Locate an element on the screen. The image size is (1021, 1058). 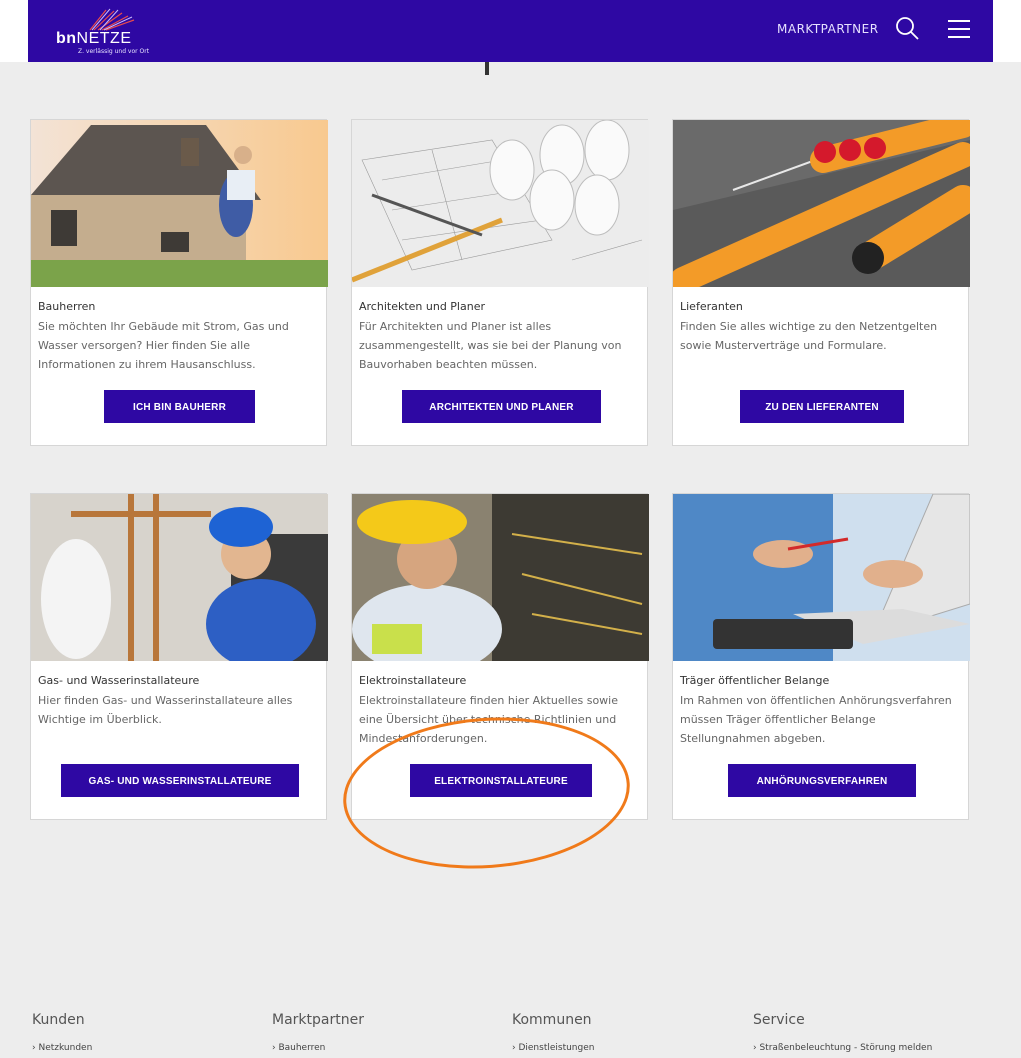
footer-heading-kommunen: Kommunen is located at coordinates (552, 1020).